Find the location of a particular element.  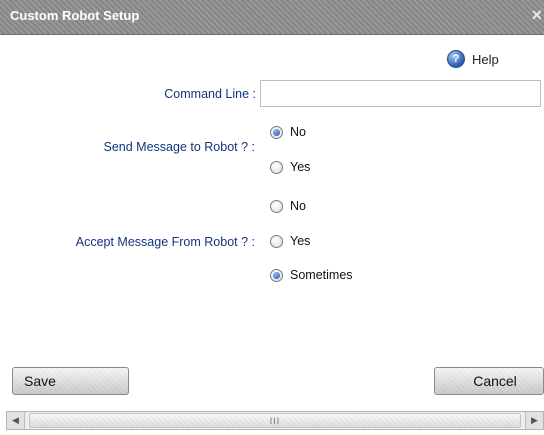

send-message-label: Send Message to Robot ? : is located at coordinates (179, 147).